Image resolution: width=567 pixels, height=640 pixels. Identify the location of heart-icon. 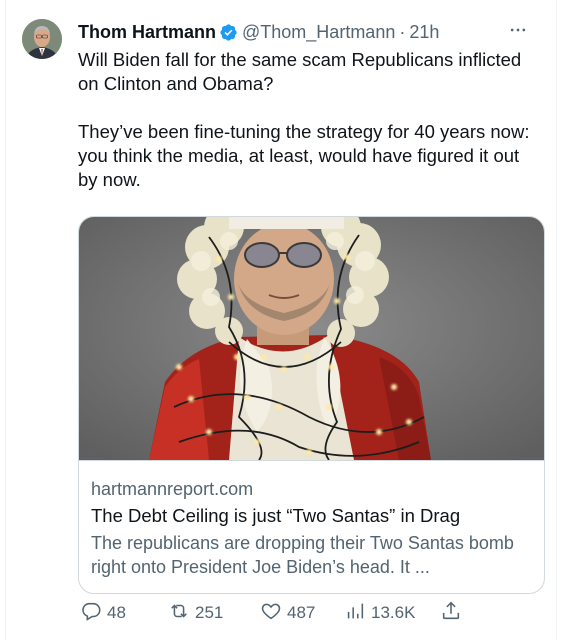
(271, 613).